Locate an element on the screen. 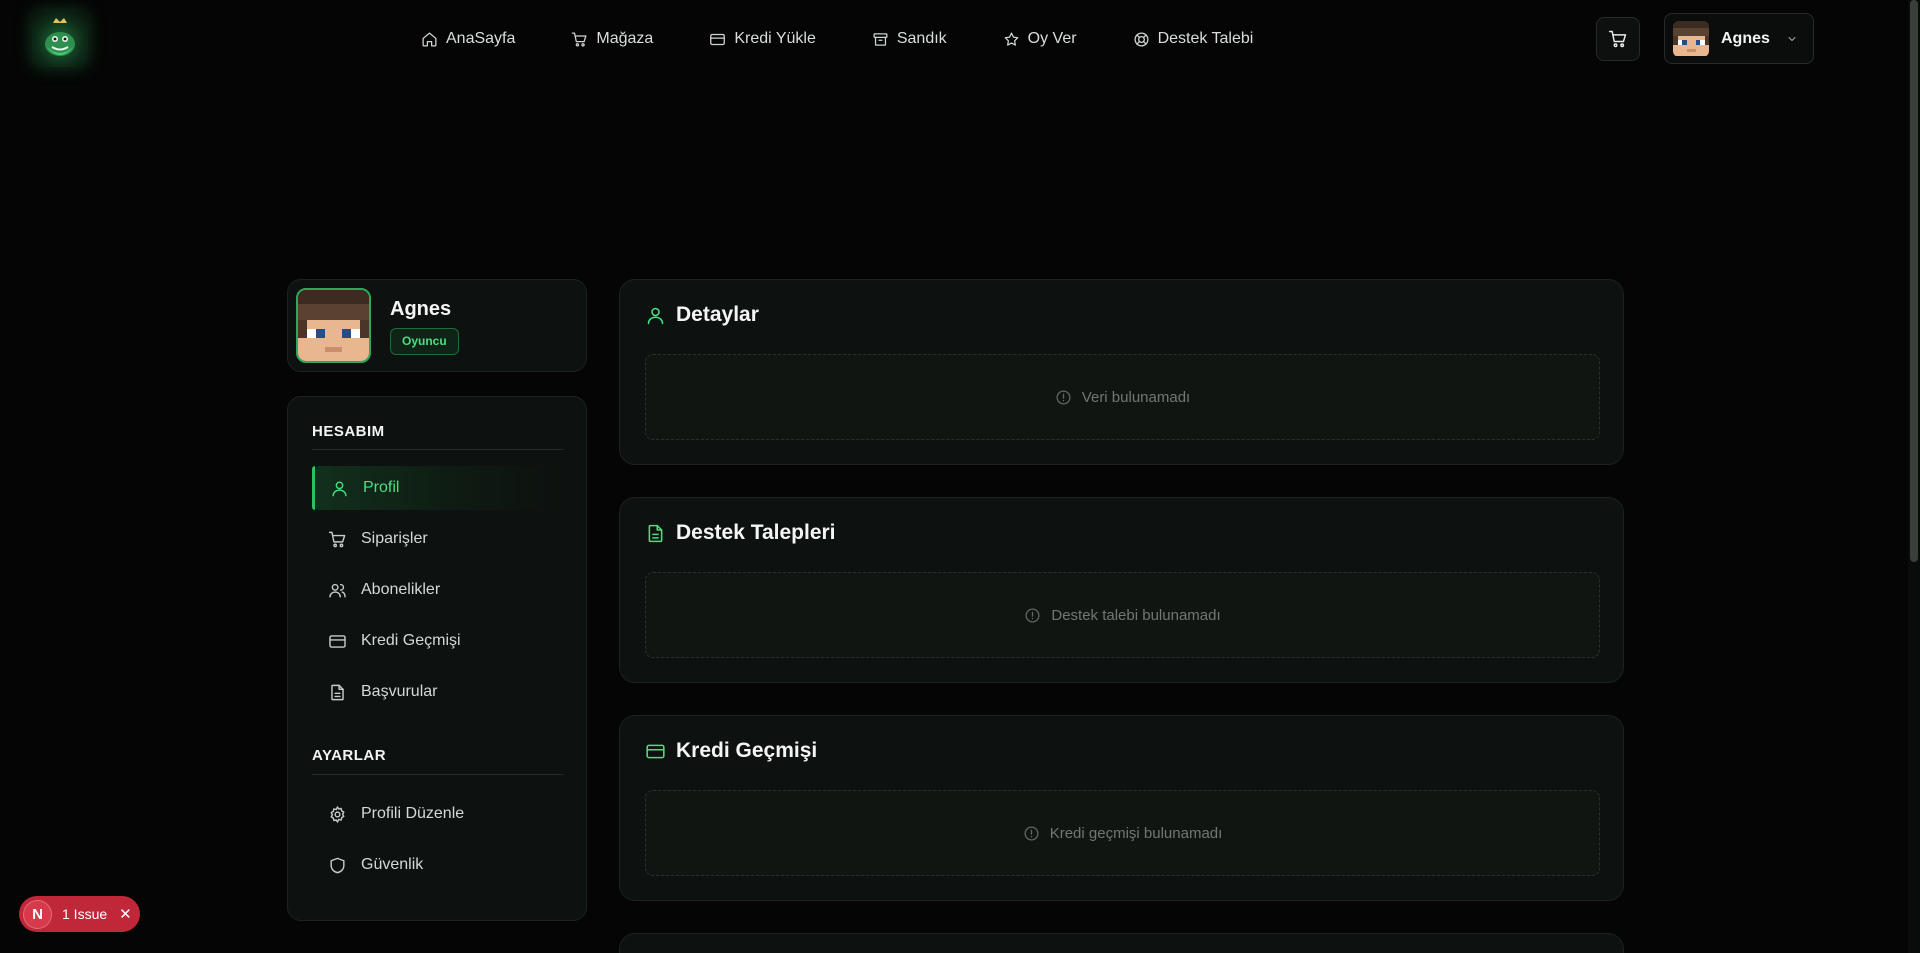 This screenshot has height=953, width=1920. cart-button is located at coordinates (1618, 39).